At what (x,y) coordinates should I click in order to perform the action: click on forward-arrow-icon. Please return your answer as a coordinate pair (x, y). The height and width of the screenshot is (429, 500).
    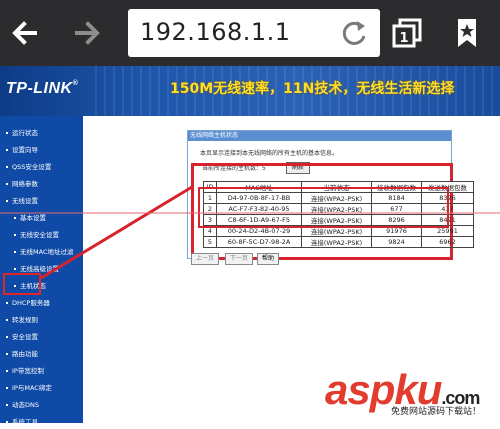
    Looking at the image, I should click on (87, 33).